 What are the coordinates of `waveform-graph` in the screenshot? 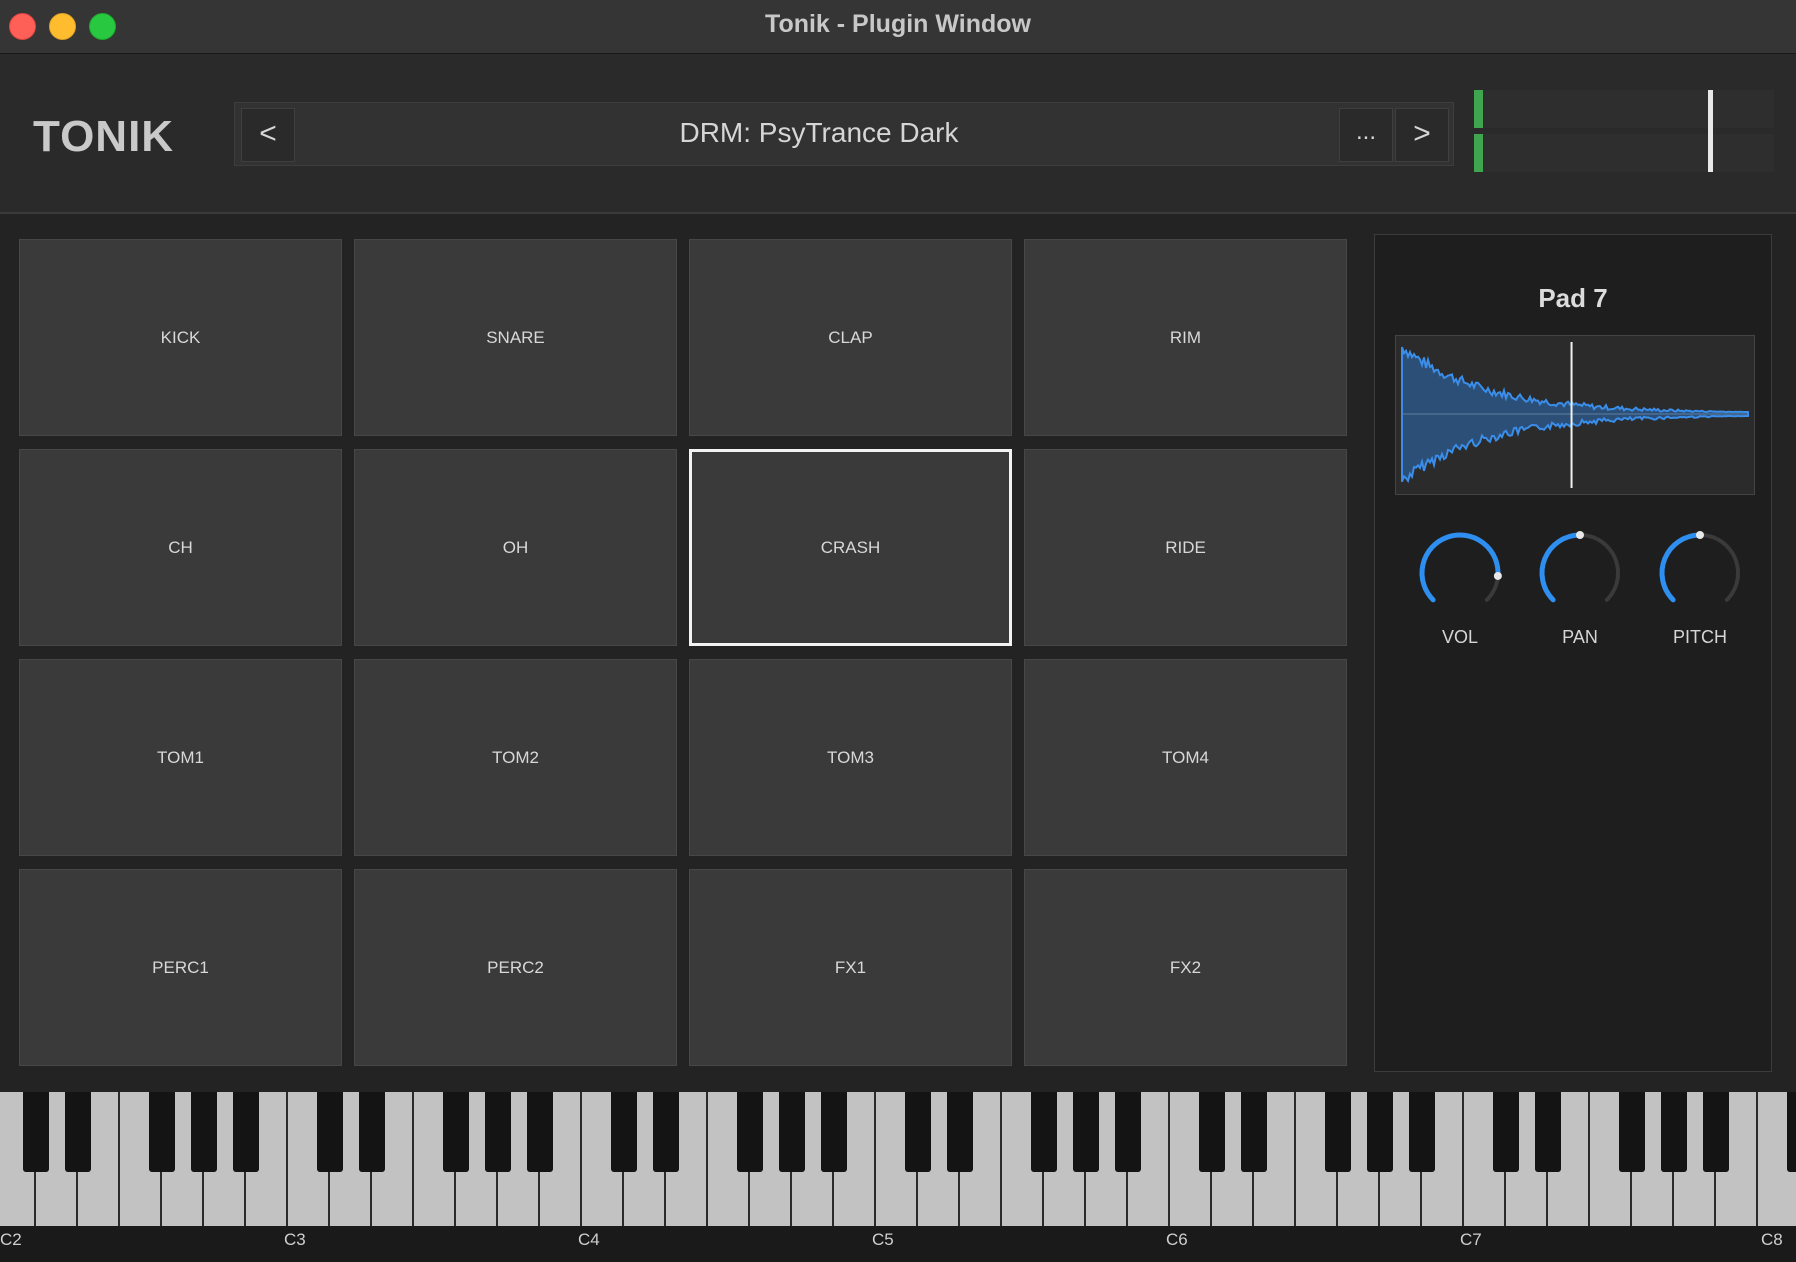 It's located at (1575, 415).